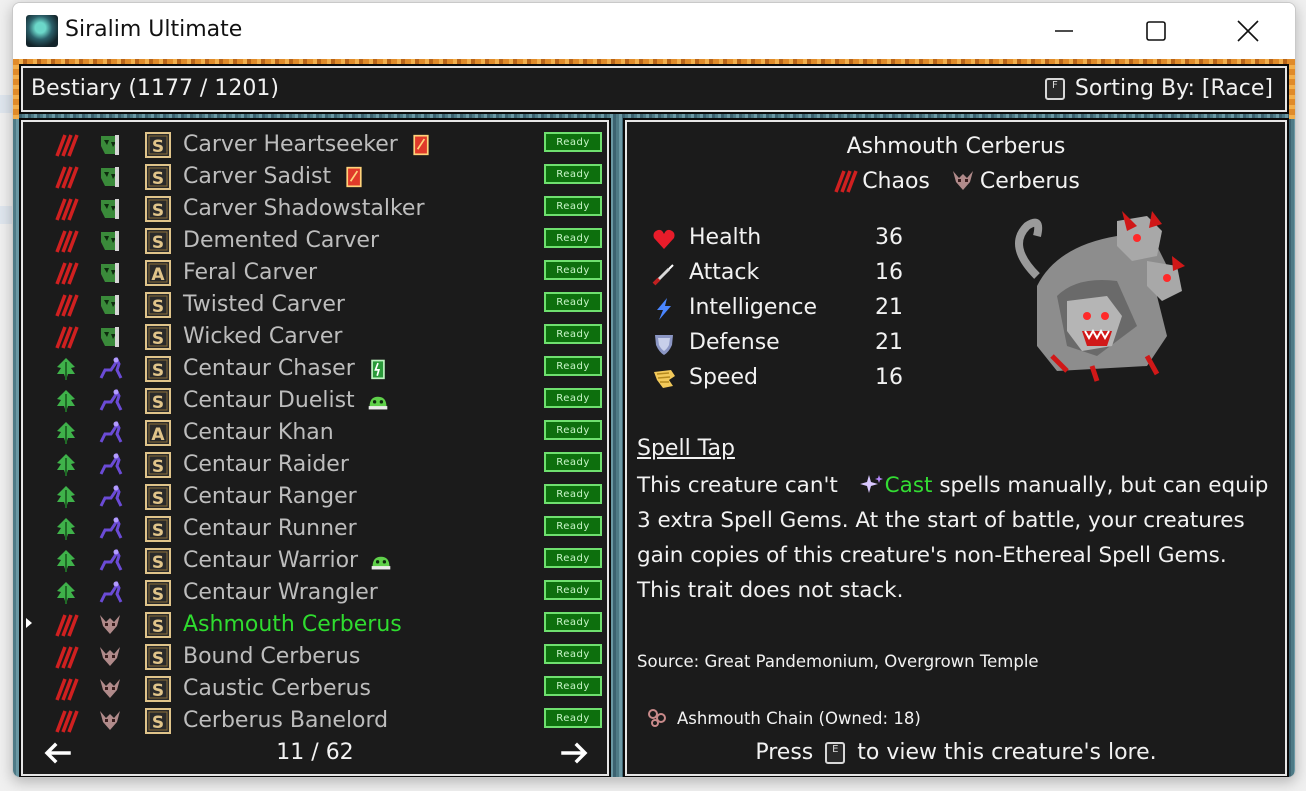  I want to click on stat-label: Intelligence, so click(753, 307).